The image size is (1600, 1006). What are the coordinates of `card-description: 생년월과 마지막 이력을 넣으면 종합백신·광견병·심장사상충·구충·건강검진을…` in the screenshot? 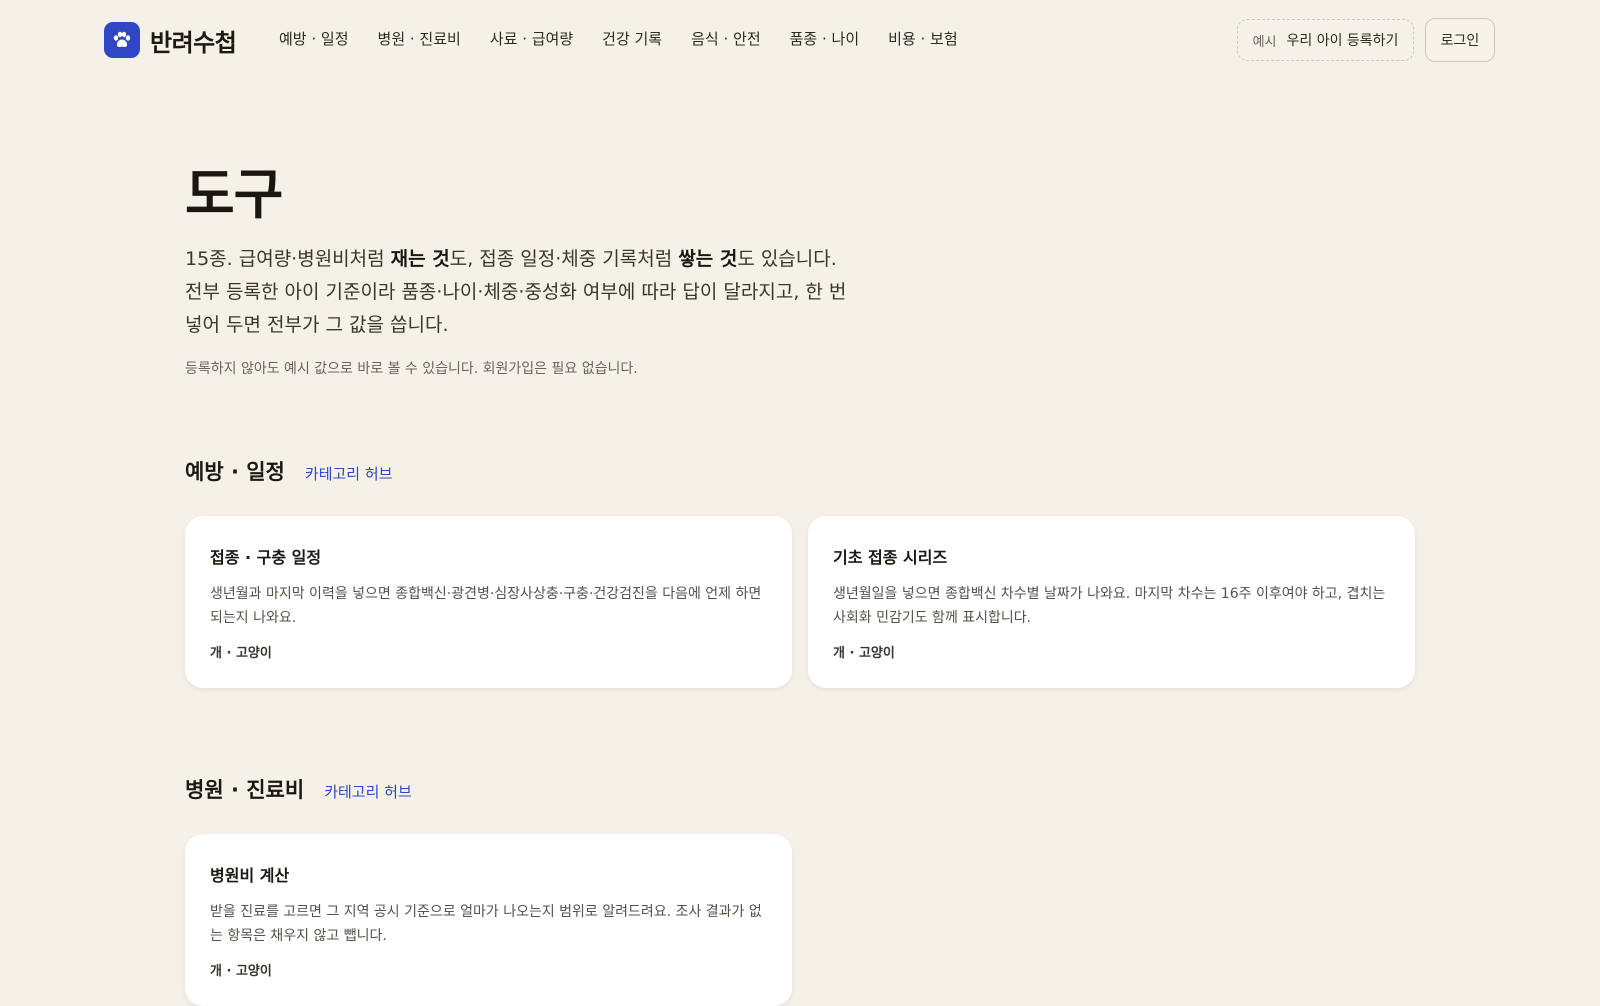 It's located at (486, 606).